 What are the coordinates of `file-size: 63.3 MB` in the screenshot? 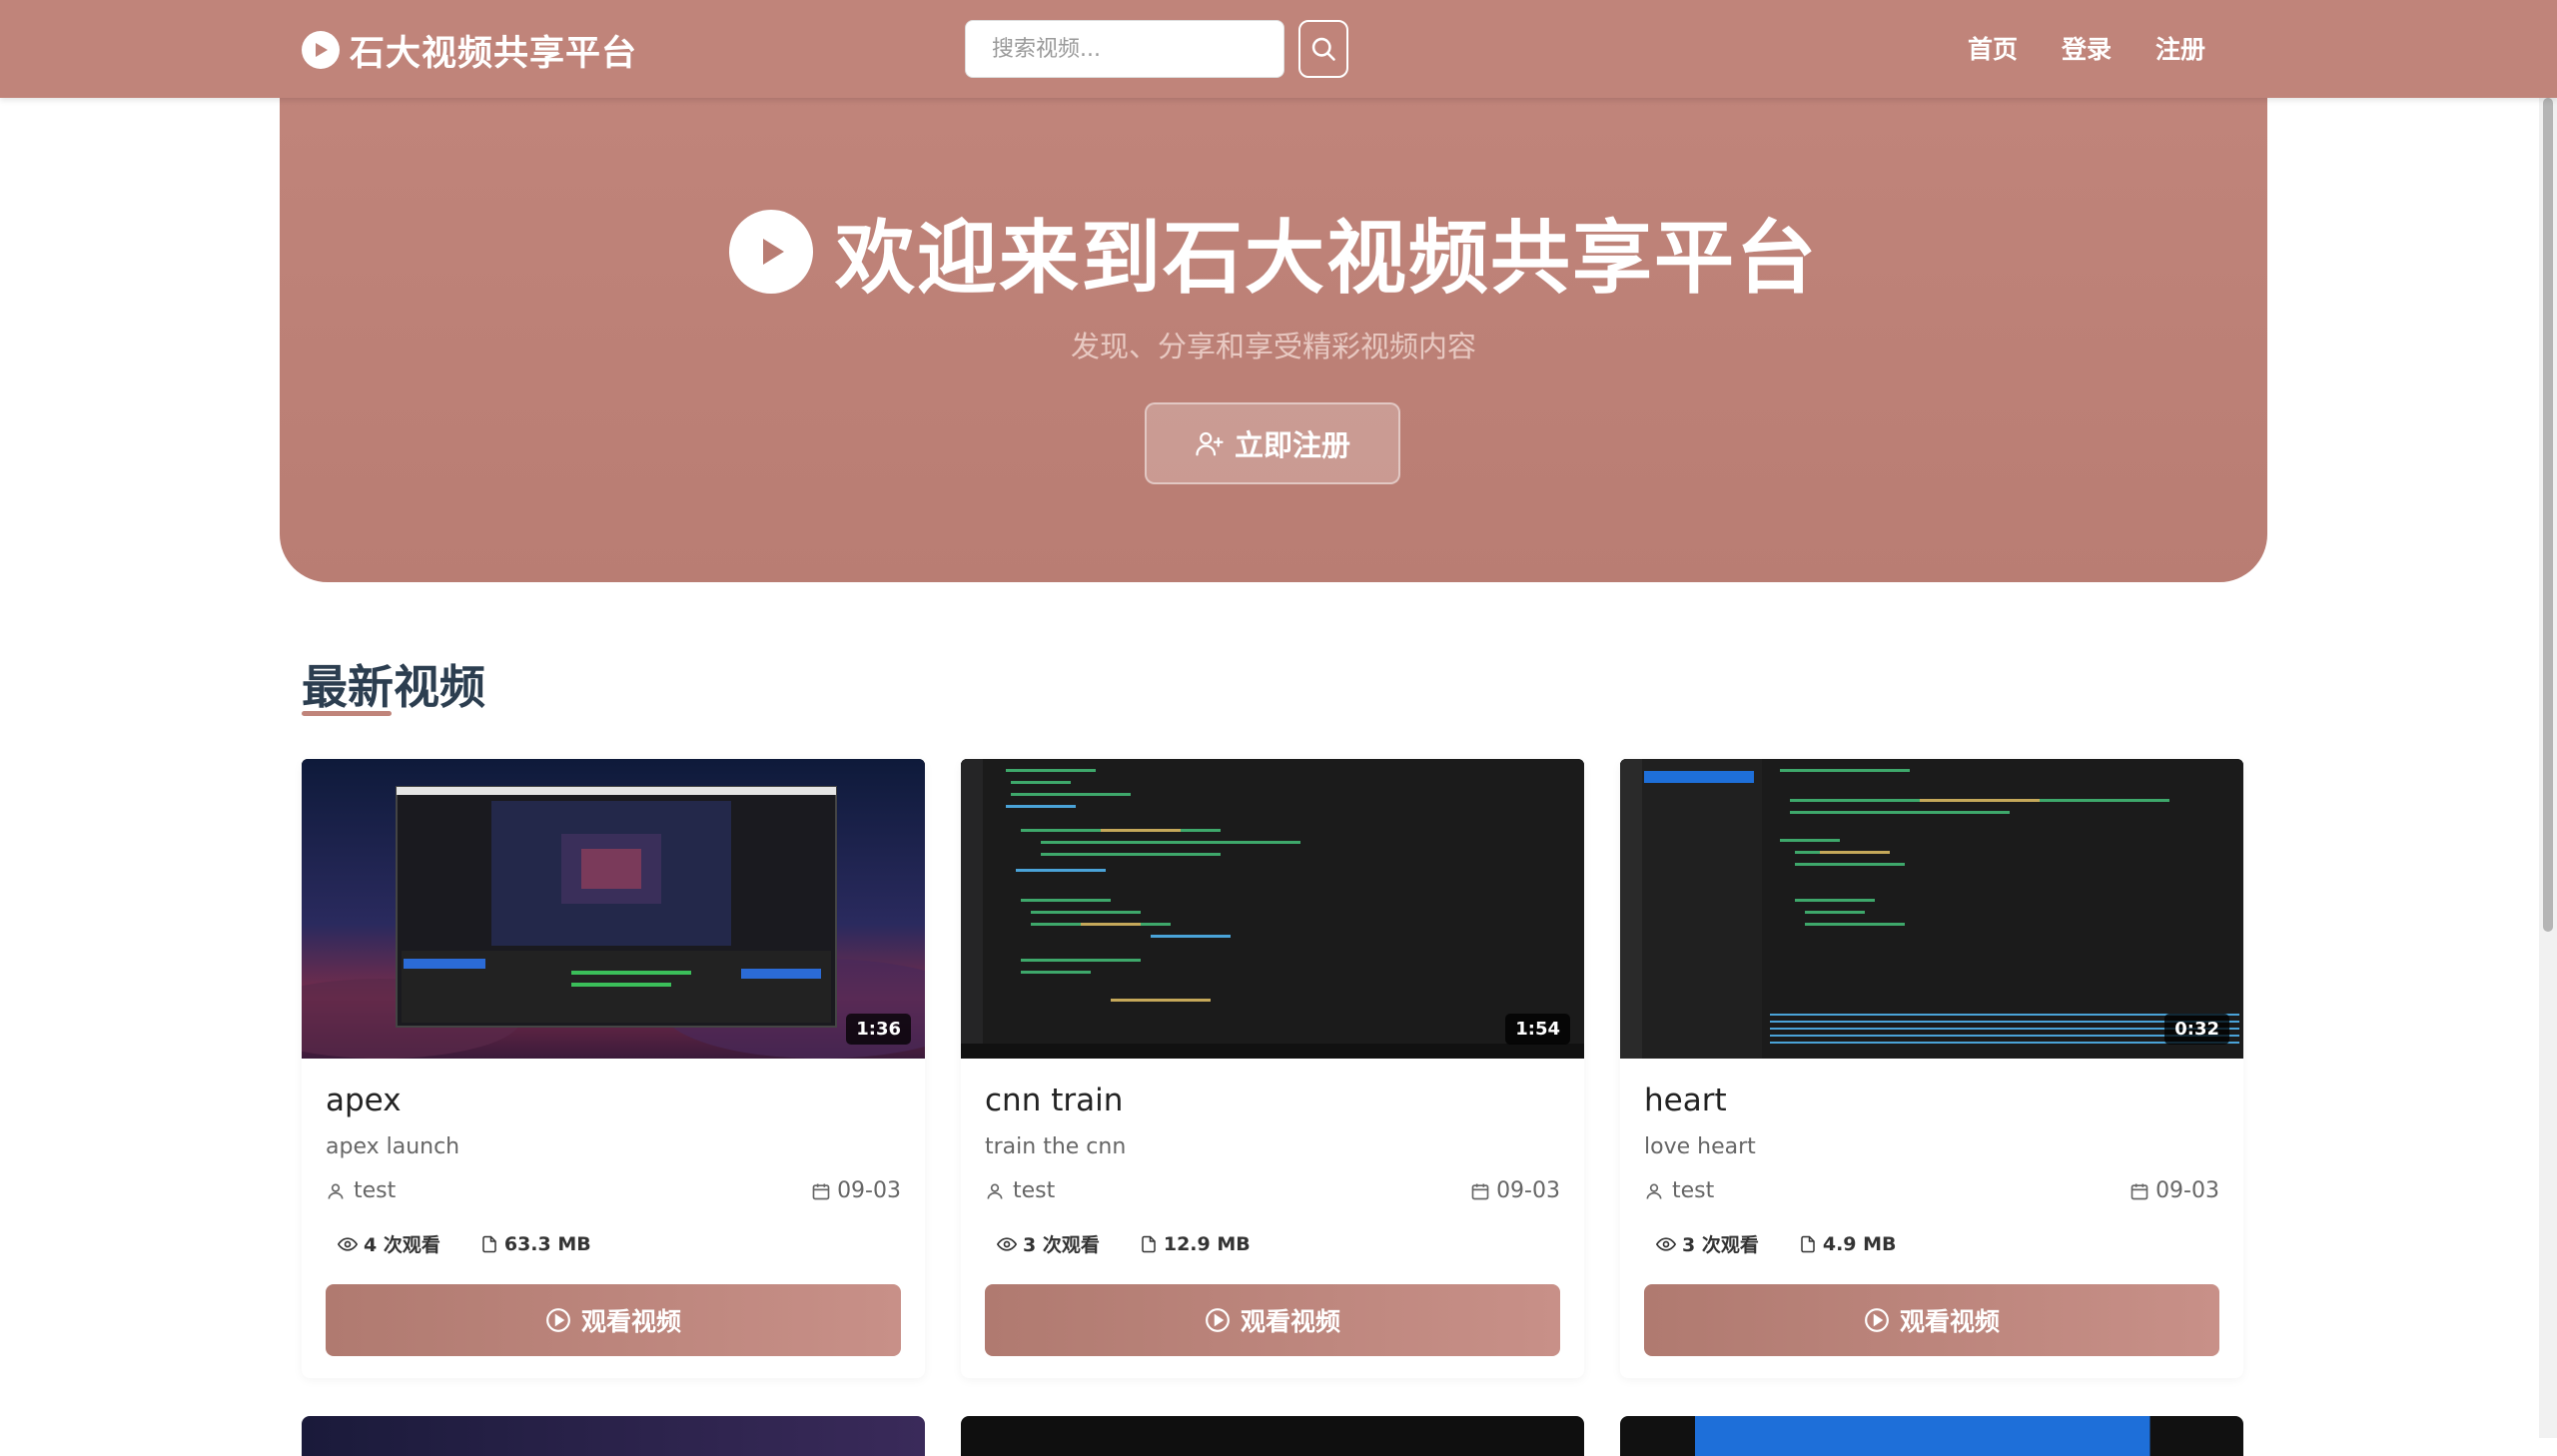 It's located at (535, 1243).